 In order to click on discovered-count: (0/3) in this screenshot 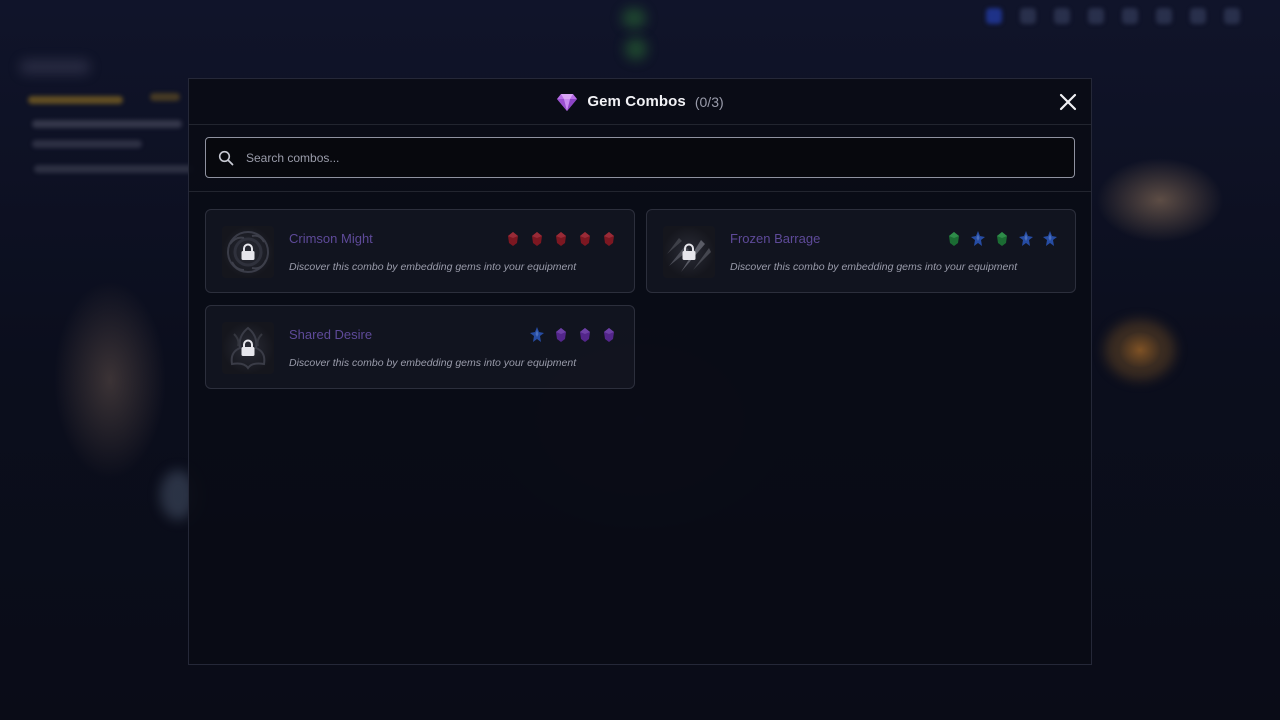, I will do `click(709, 101)`.